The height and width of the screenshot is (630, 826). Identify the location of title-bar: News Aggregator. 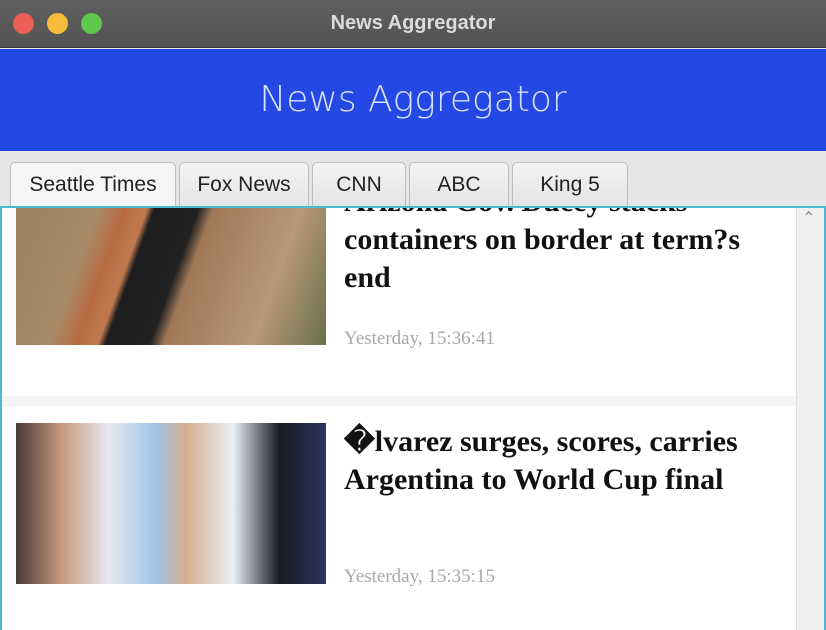
(413, 24).